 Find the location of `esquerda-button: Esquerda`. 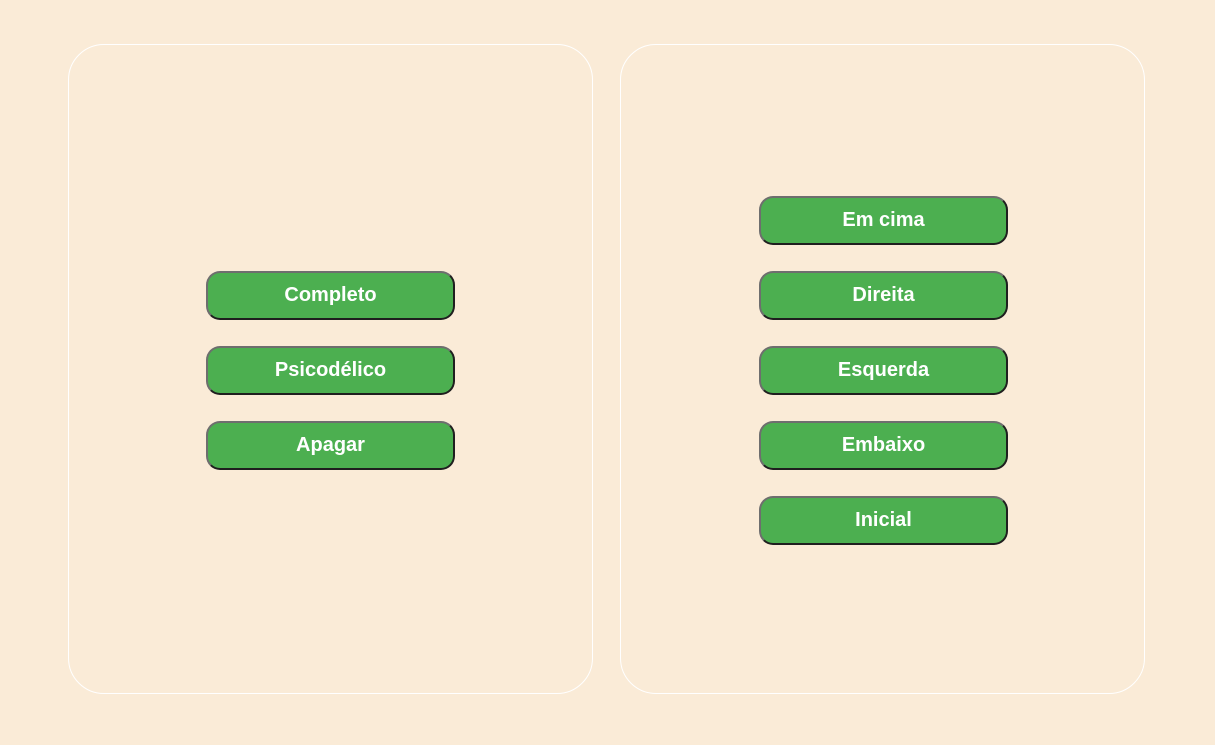

esquerda-button: Esquerda is located at coordinates (883, 370).